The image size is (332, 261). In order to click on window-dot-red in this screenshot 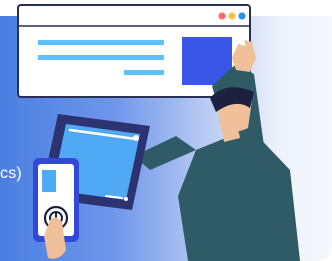, I will do `click(222, 16)`.